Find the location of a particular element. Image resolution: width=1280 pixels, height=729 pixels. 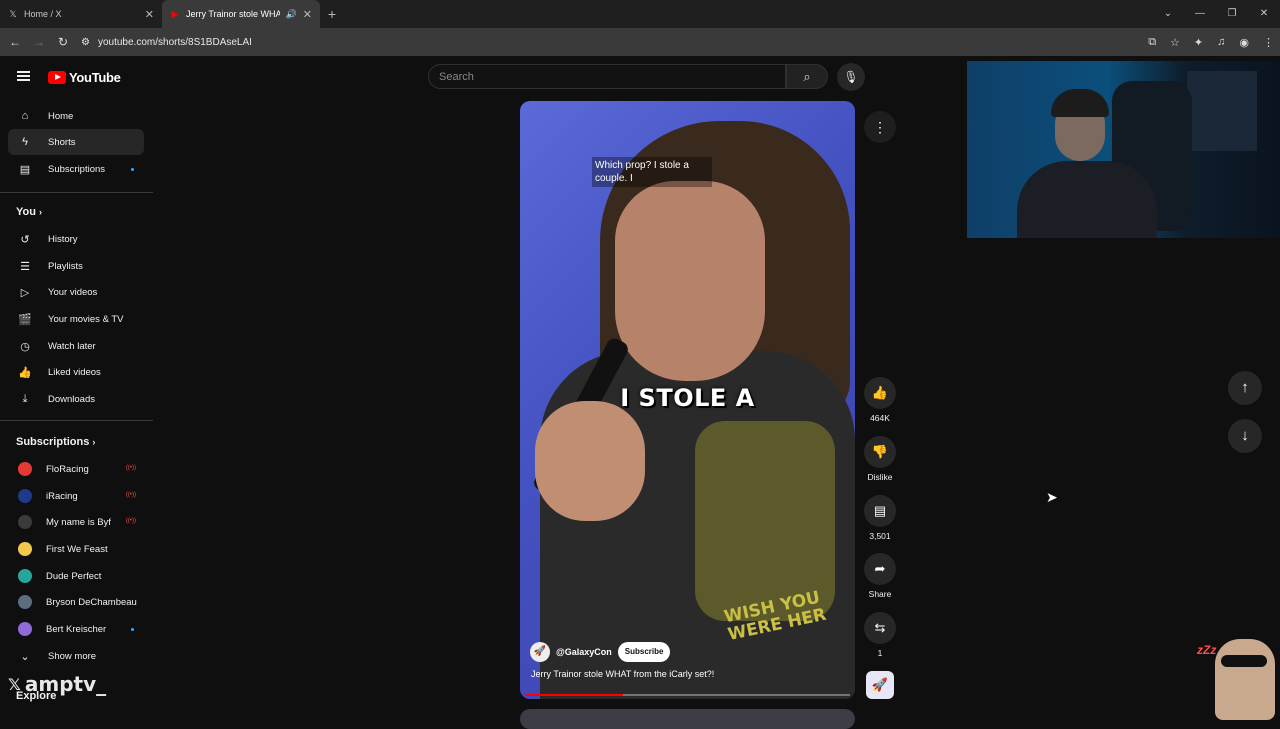

browser-menu-icon: ⋮ is located at coordinates (1268, 42).